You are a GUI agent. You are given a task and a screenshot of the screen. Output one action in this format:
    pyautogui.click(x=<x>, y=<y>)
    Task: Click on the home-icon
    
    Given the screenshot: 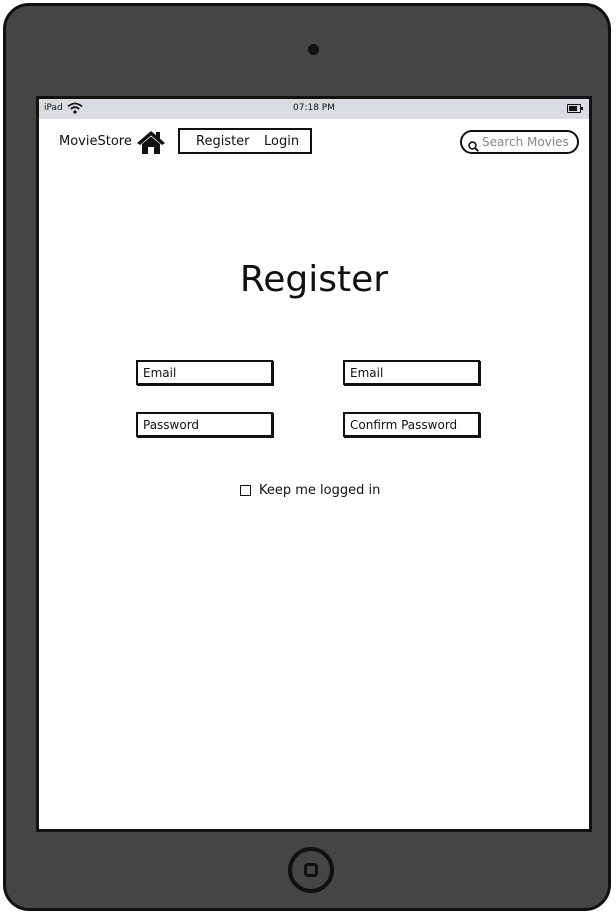 What is the action you would take?
    pyautogui.click(x=151, y=144)
    